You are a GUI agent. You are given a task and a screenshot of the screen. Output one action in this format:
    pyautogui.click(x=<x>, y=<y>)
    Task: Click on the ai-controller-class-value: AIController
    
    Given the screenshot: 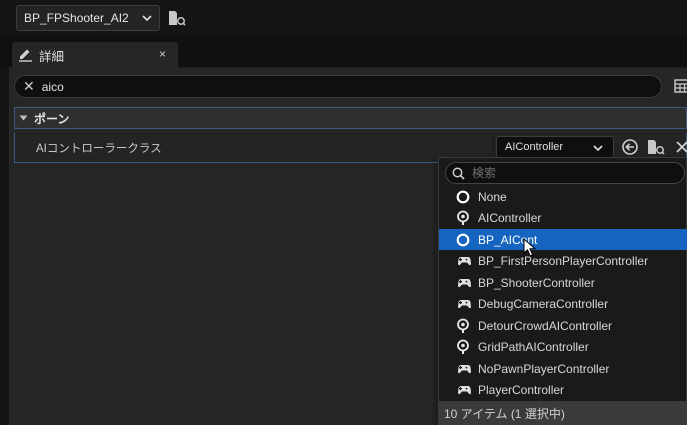 What is the action you would take?
    pyautogui.click(x=534, y=147)
    